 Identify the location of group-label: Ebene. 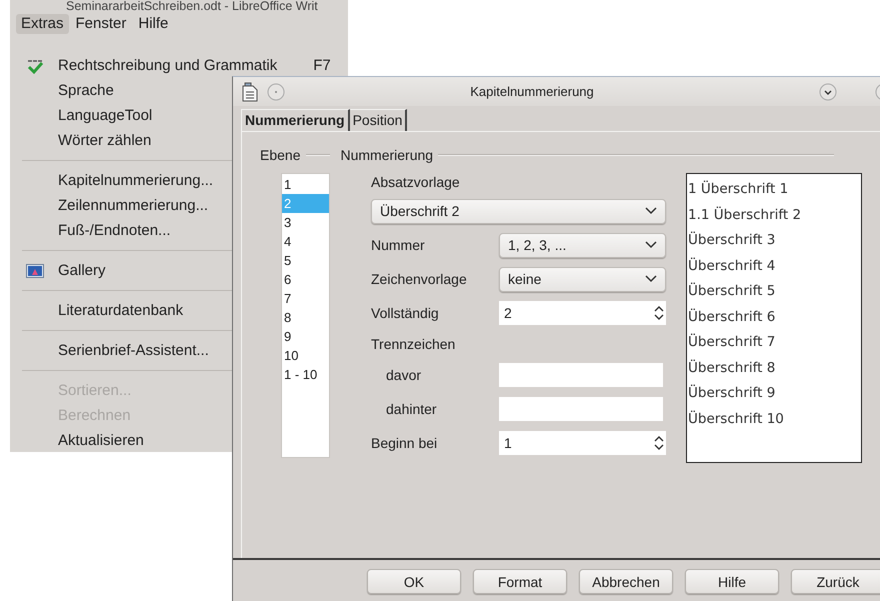
(280, 155).